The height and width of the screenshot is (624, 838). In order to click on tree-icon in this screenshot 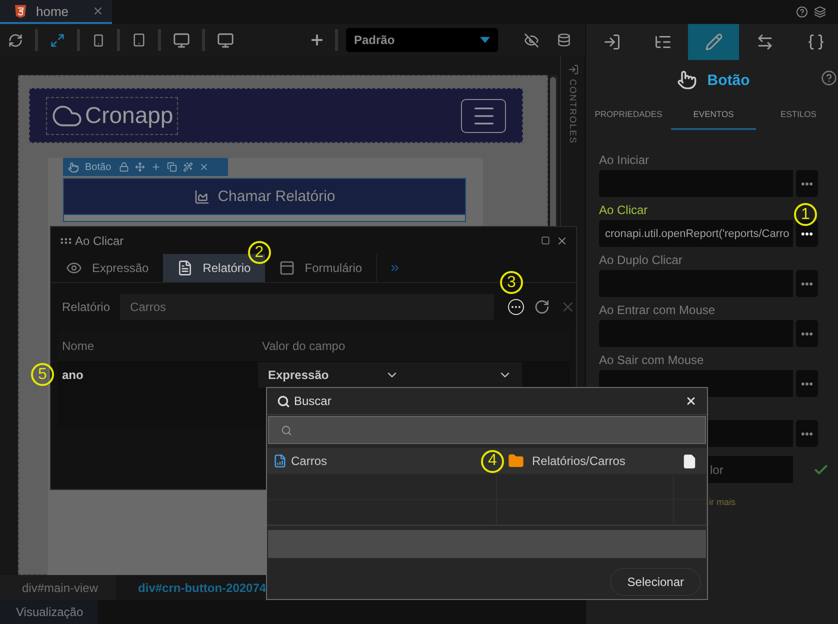, I will do `click(663, 42)`.